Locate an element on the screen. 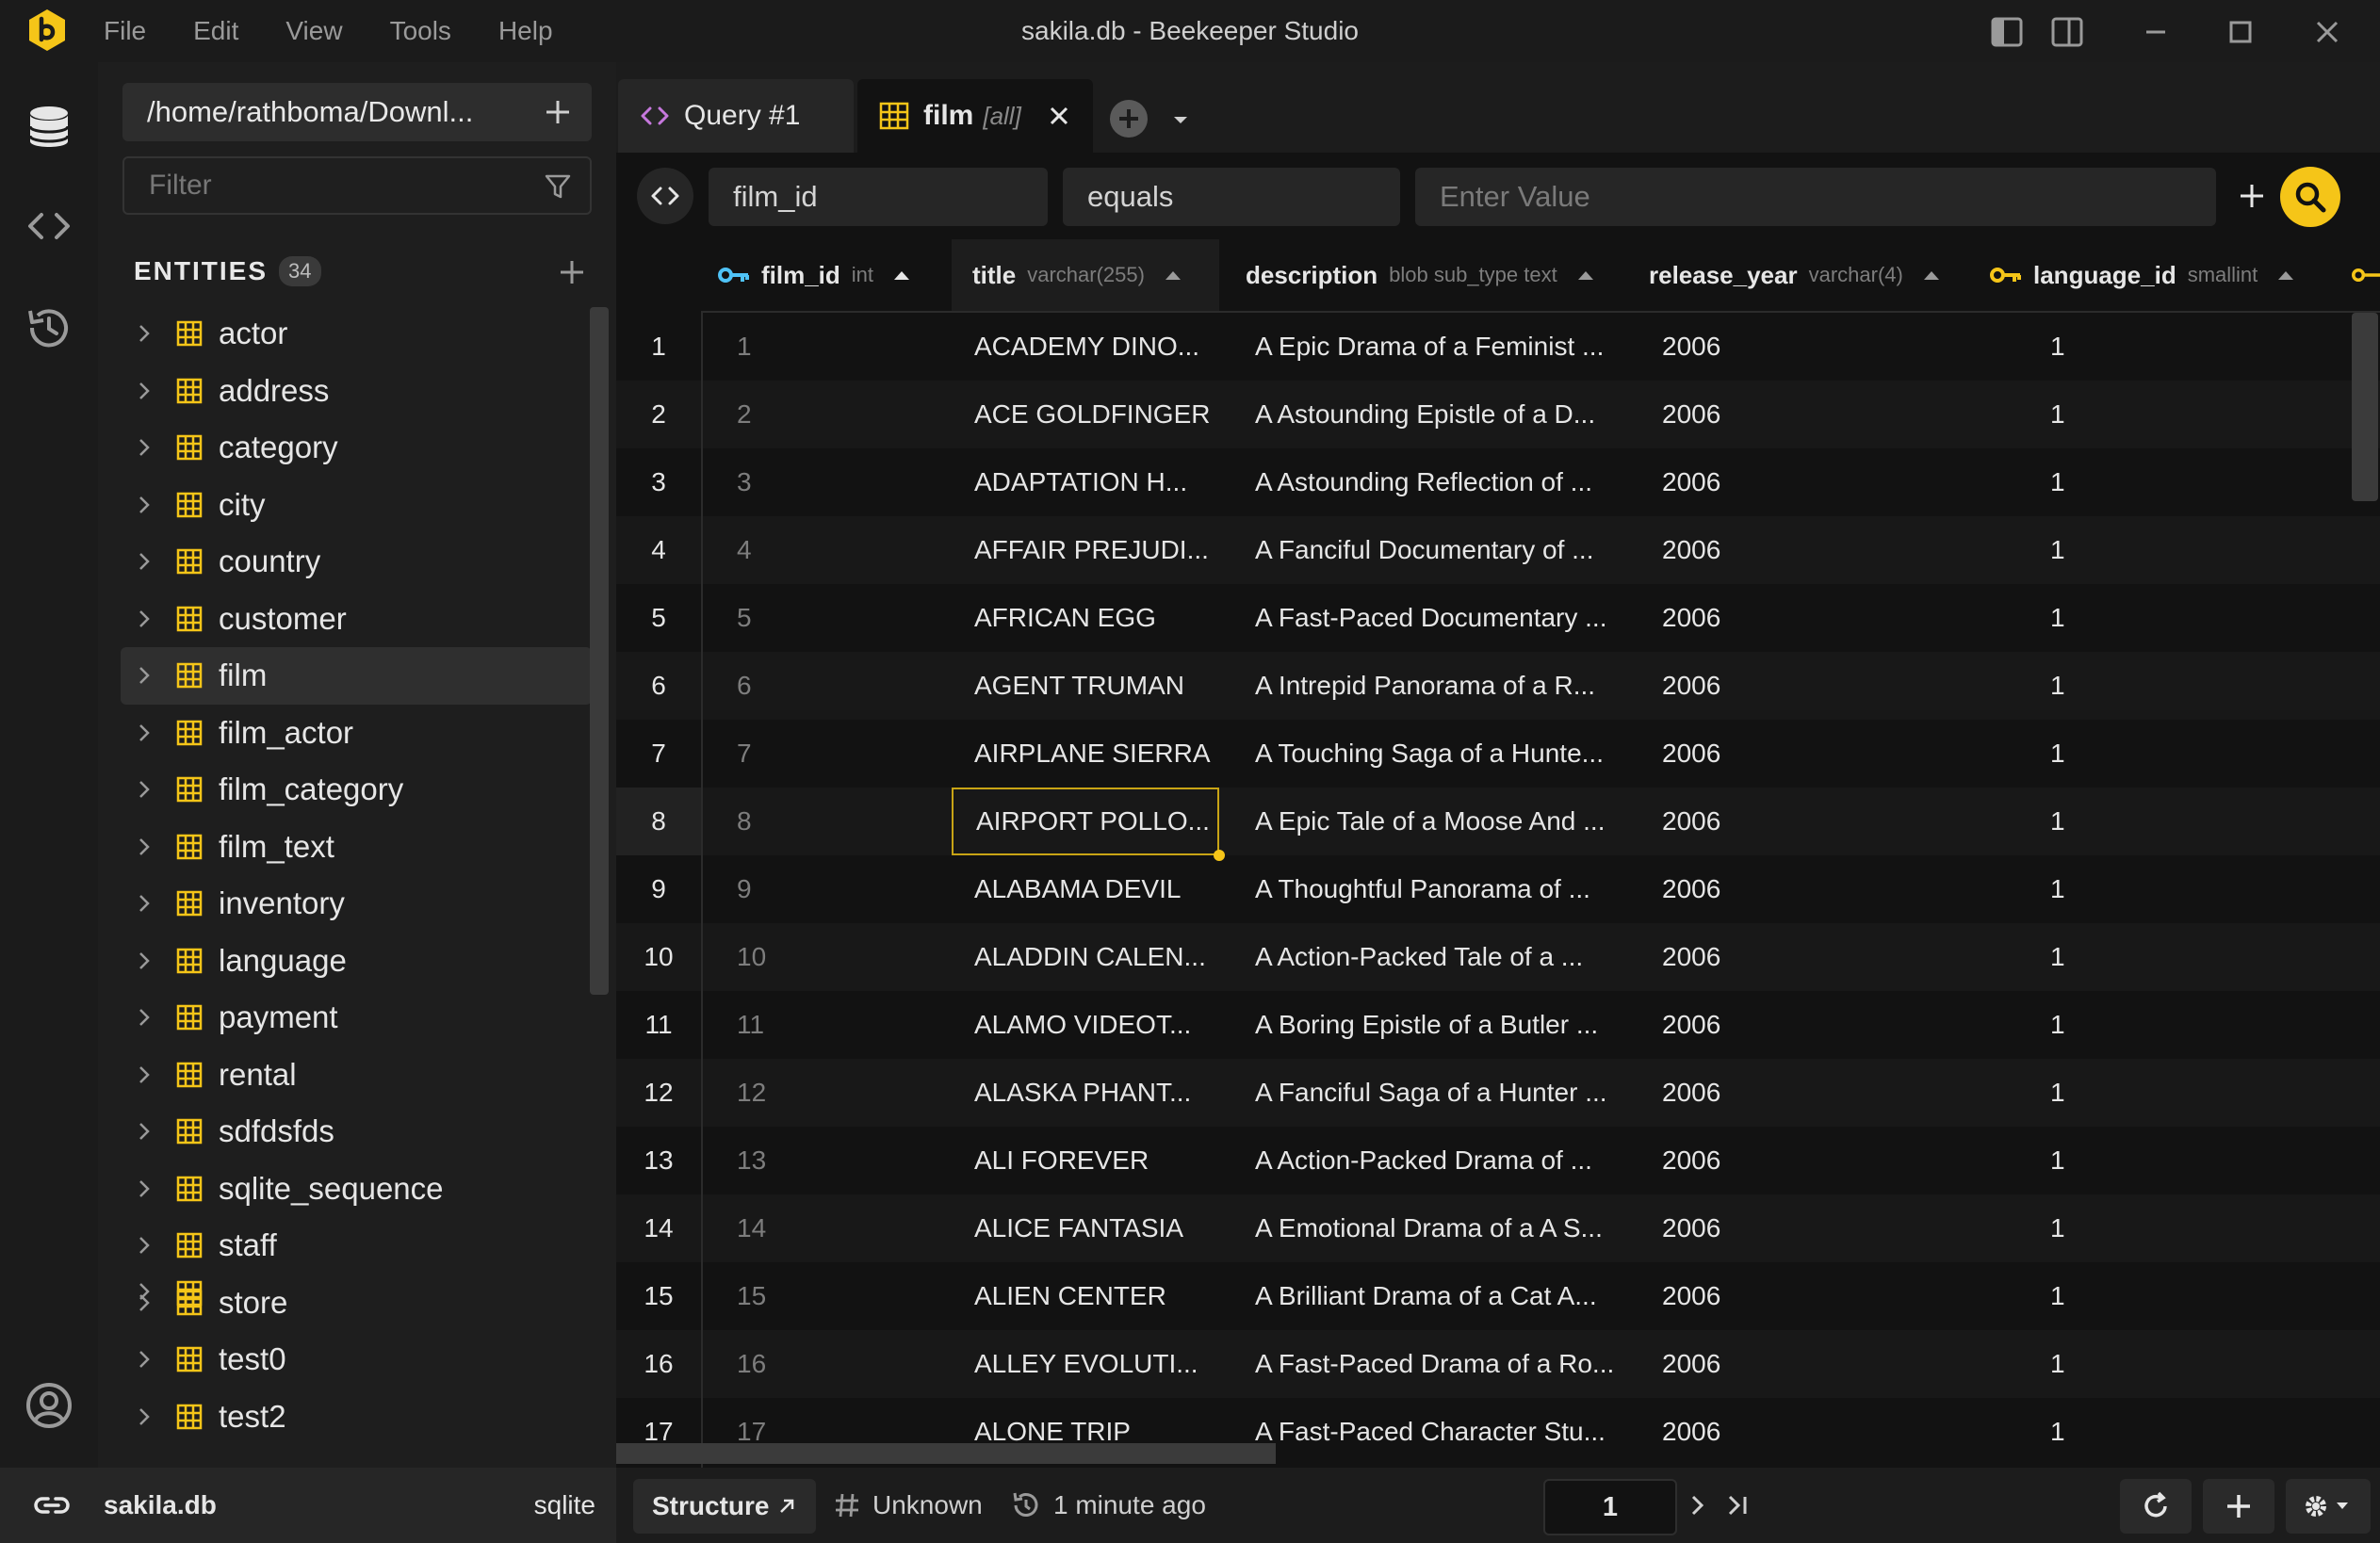 The height and width of the screenshot is (1543, 2380). entity-item-film: film is located at coordinates (356, 676).